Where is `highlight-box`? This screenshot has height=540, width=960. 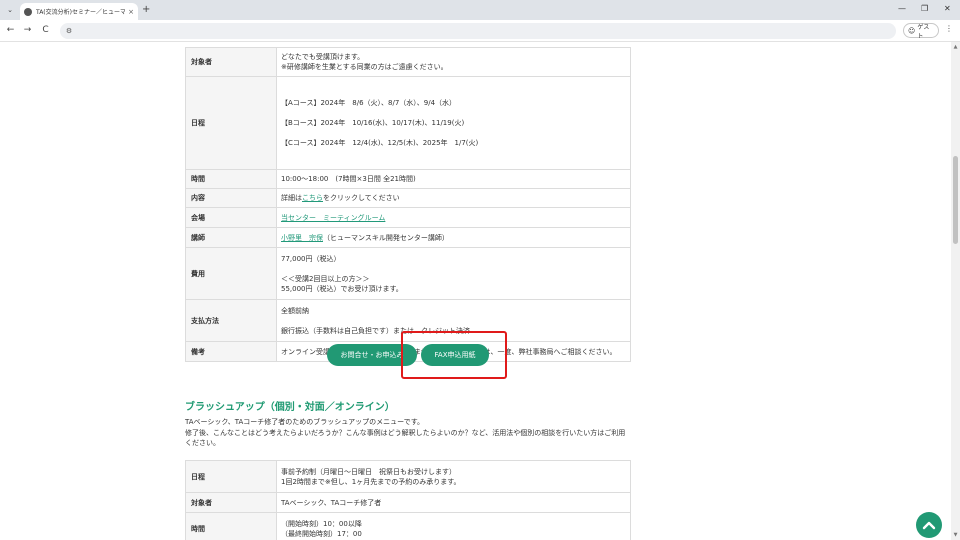 highlight-box is located at coordinates (454, 355).